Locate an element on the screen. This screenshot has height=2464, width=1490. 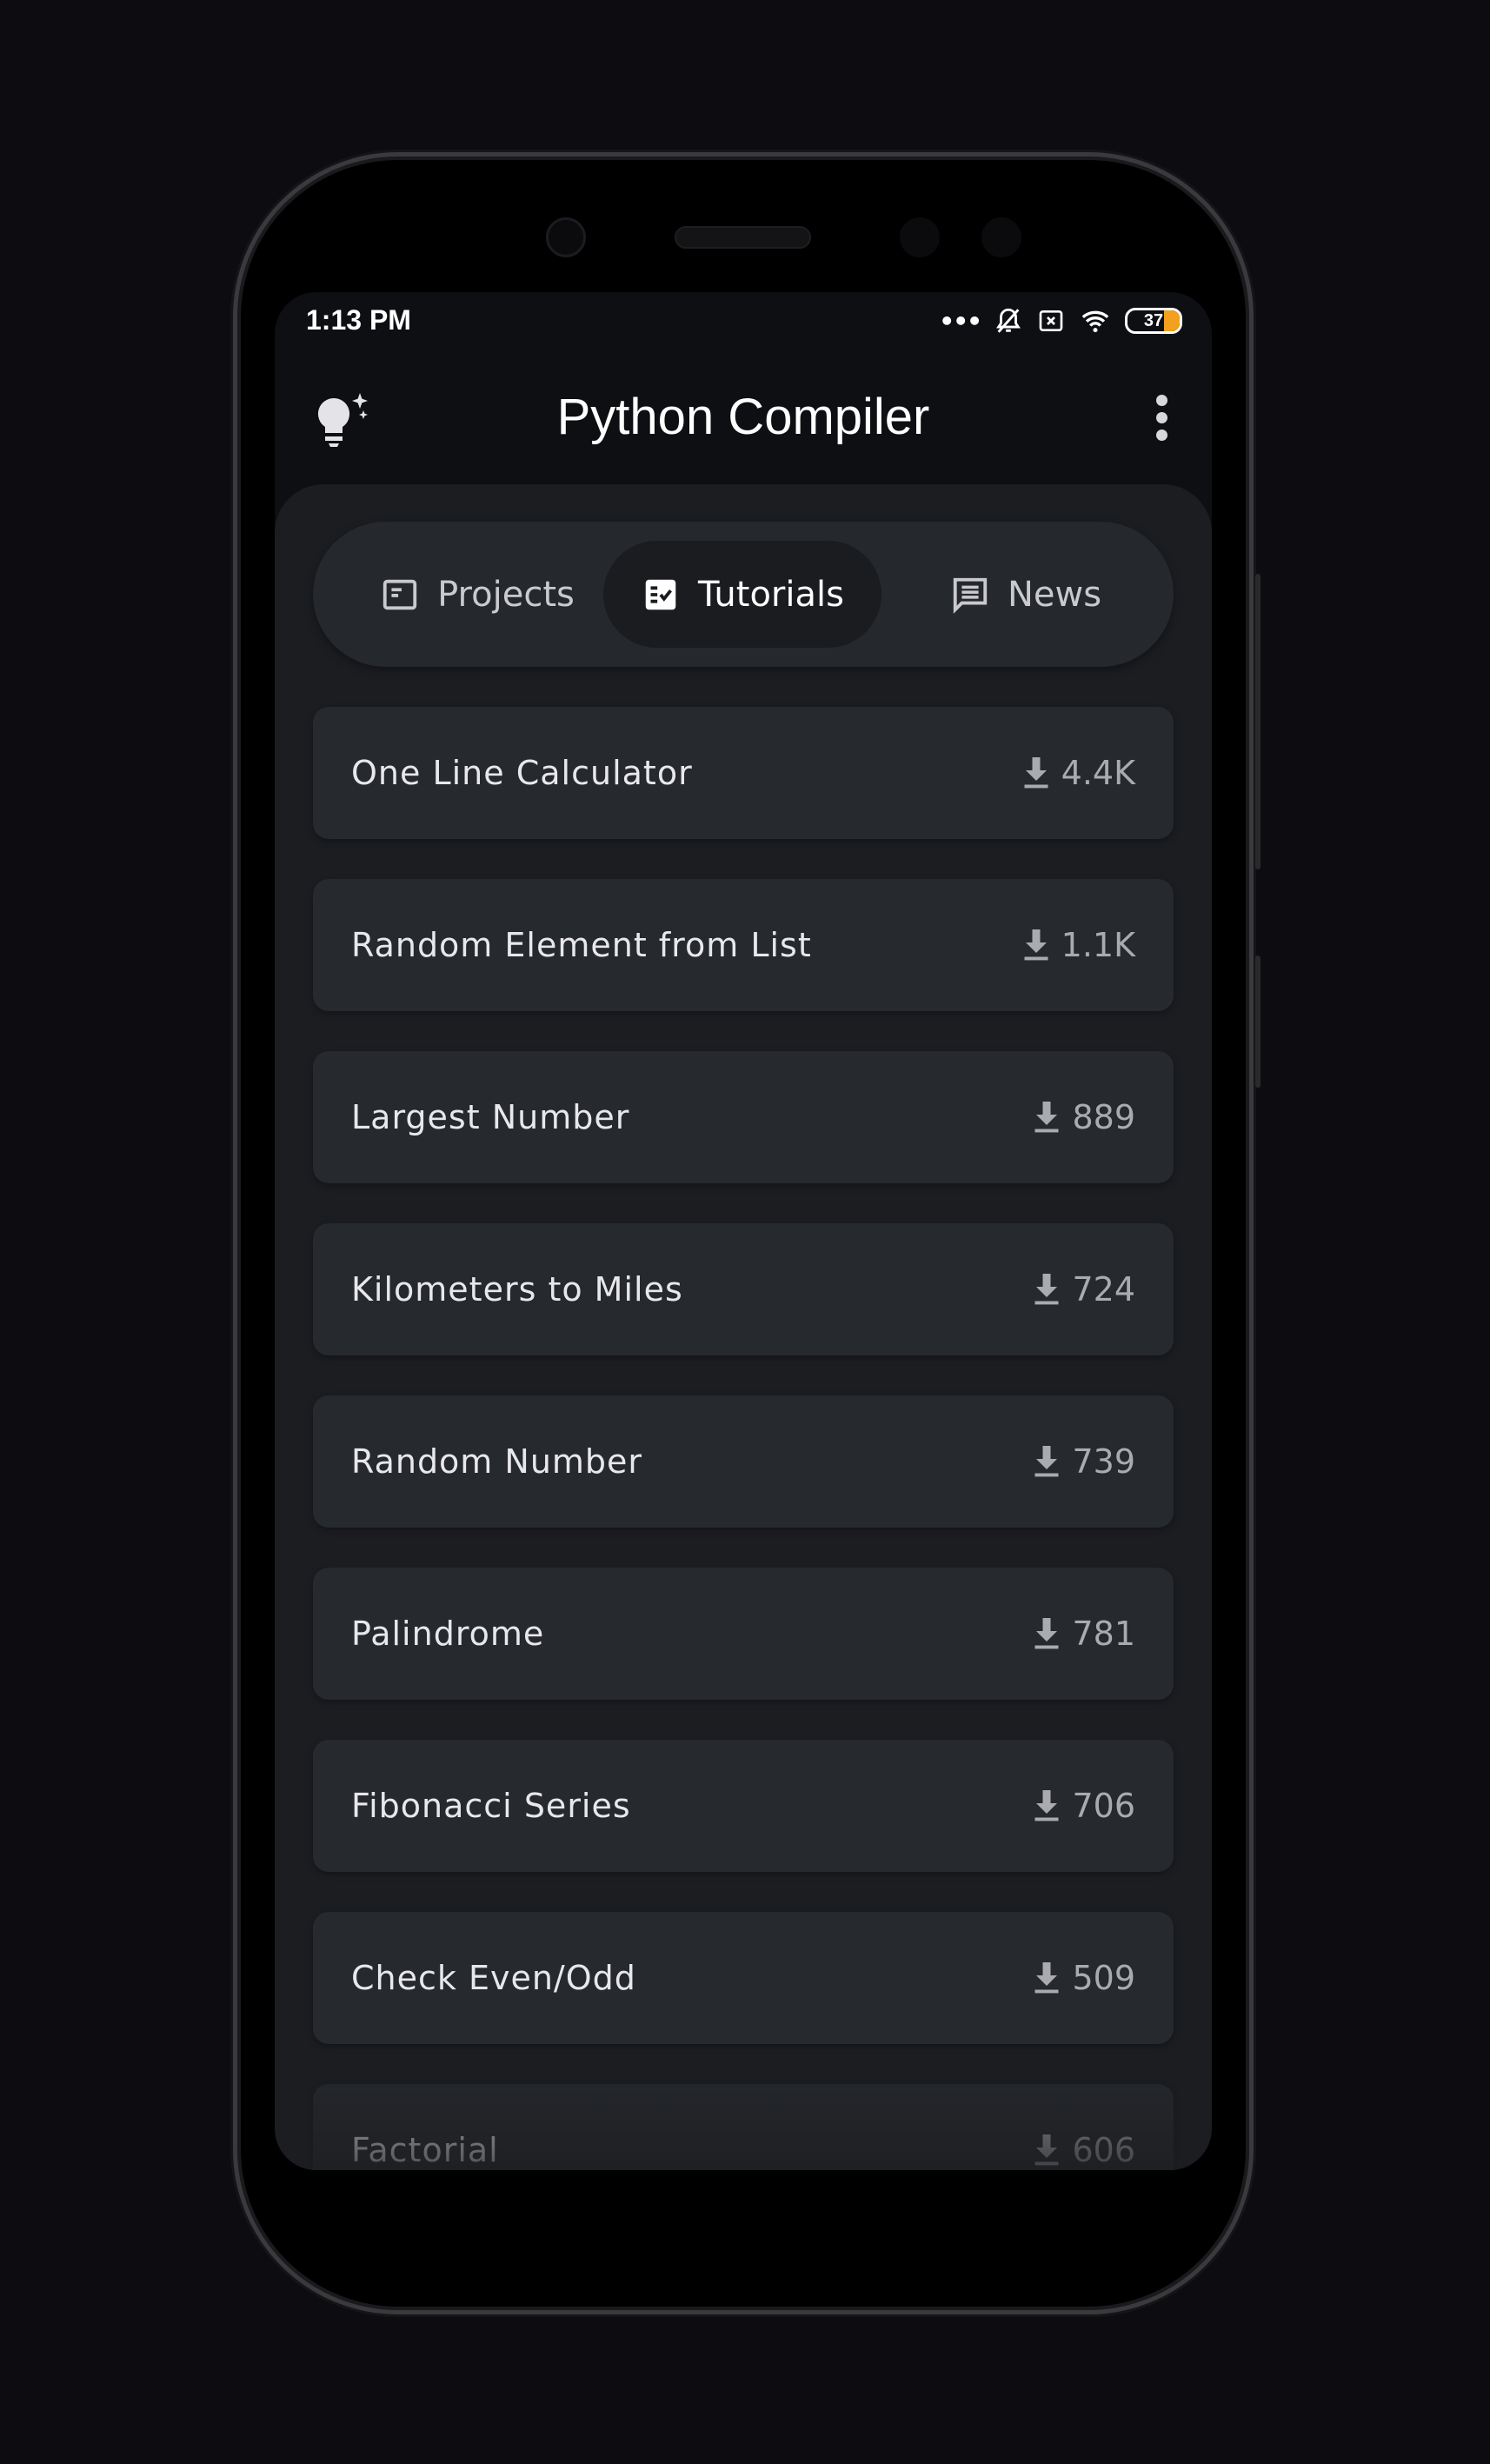
download-count: 4.4K is located at coordinates (1079, 773).